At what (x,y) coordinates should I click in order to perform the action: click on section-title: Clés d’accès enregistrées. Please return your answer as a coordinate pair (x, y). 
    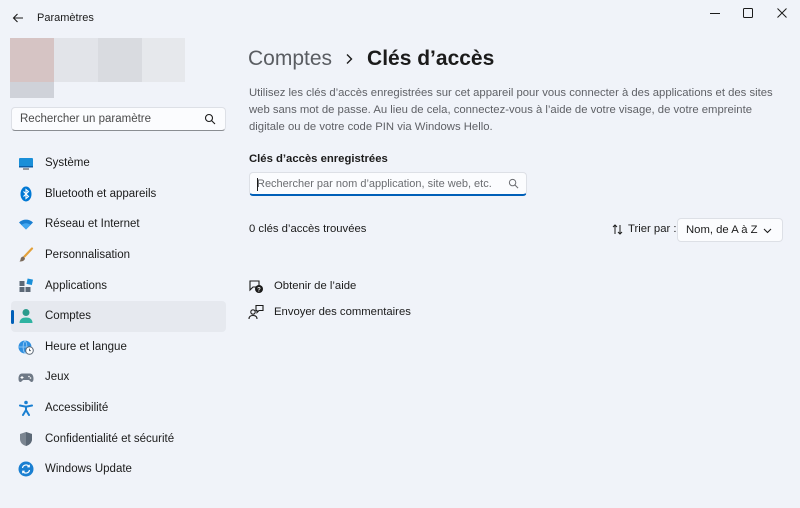
    Looking at the image, I should click on (318, 159).